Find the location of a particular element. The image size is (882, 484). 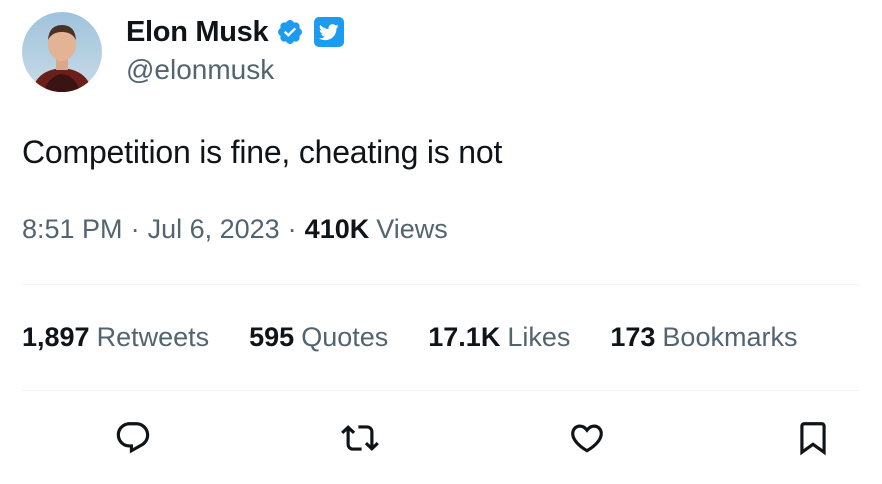

like-button is located at coordinates (587, 440).